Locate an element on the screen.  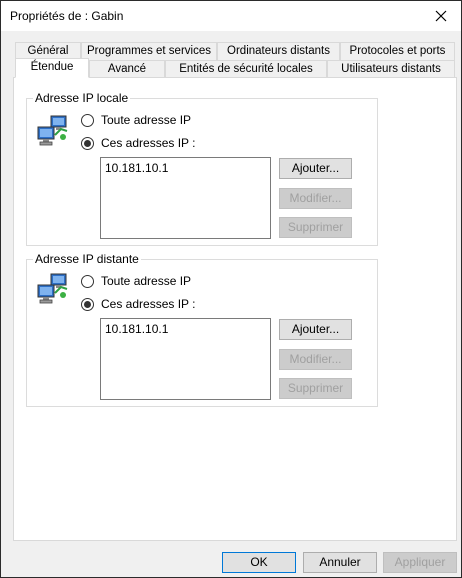
tab-remote-computers: Ordinateurs distants is located at coordinates (278, 51).